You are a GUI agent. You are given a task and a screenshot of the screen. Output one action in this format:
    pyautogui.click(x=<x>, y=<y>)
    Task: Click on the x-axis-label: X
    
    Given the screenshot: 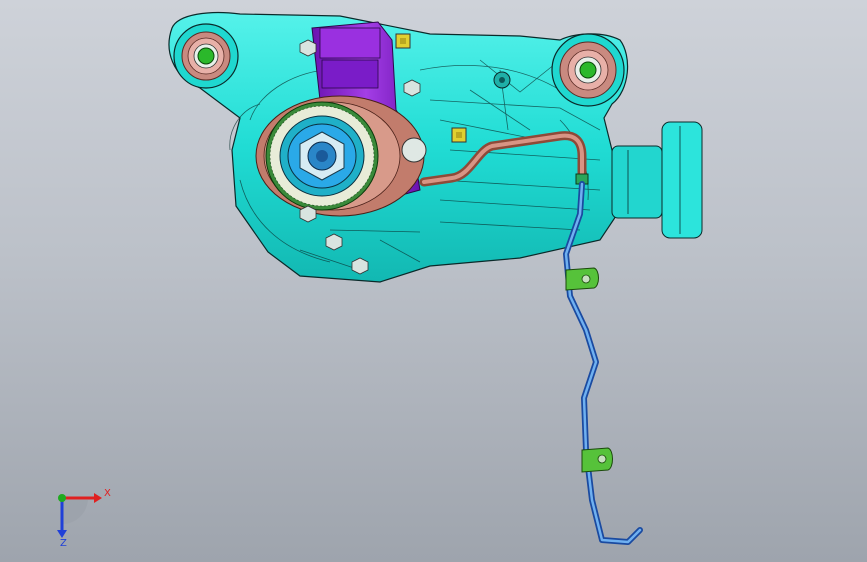 What is the action you would take?
    pyautogui.click(x=107, y=493)
    